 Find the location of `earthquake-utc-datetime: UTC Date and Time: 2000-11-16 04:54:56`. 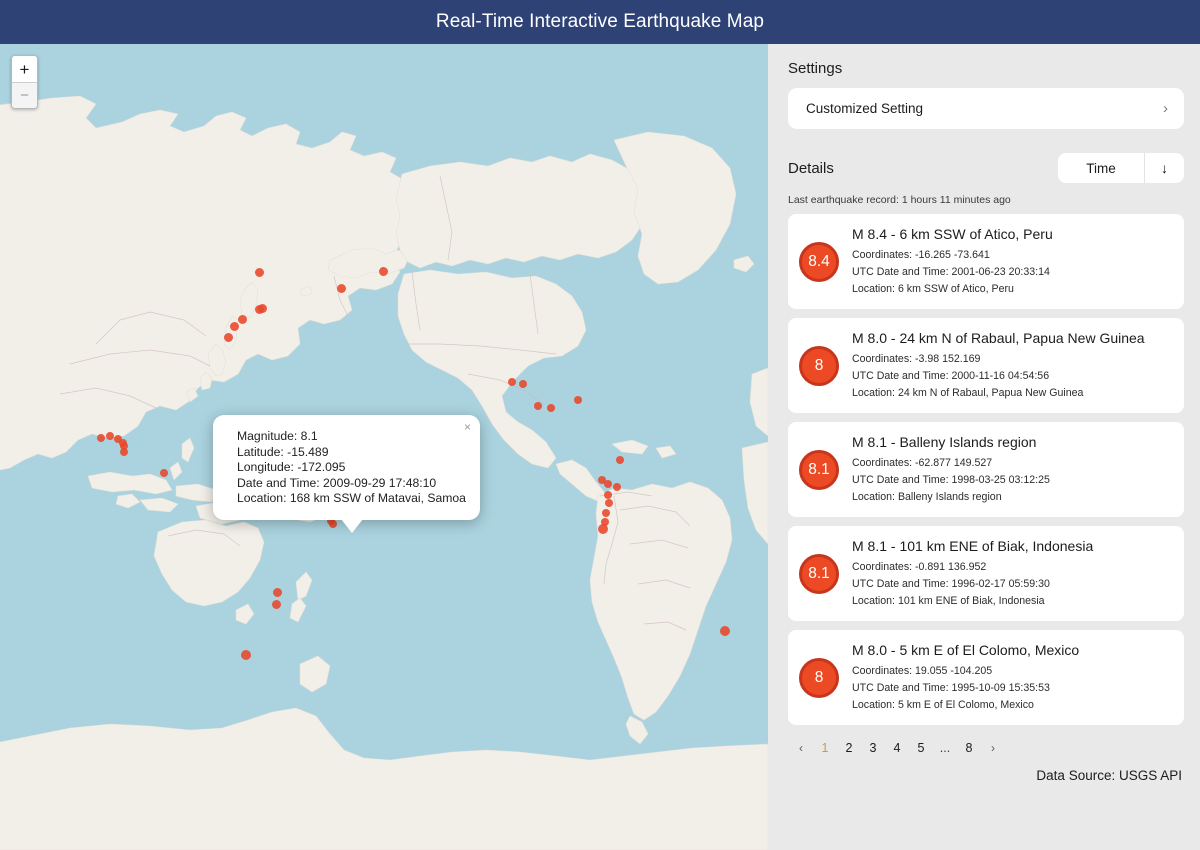

earthquake-utc-datetime: UTC Date and Time: 2000-11-16 04:54:56 is located at coordinates (951, 376).